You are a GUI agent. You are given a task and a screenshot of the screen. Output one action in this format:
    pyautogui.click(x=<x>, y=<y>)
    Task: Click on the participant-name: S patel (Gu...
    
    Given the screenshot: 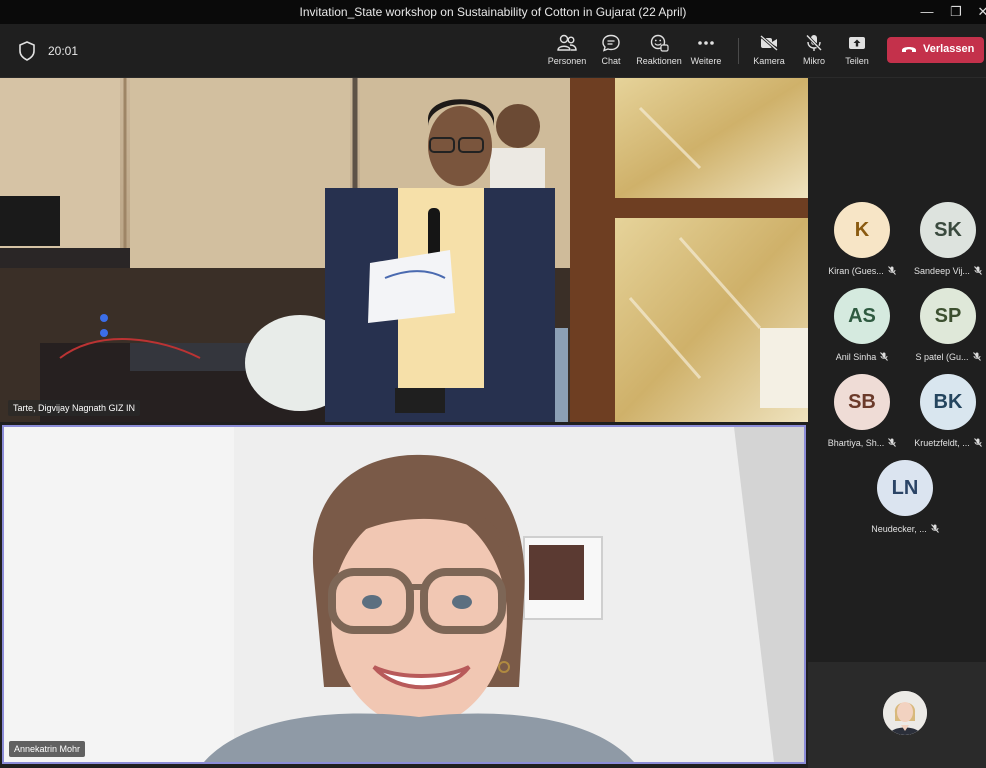 What is the action you would take?
    pyautogui.click(x=945, y=357)
    